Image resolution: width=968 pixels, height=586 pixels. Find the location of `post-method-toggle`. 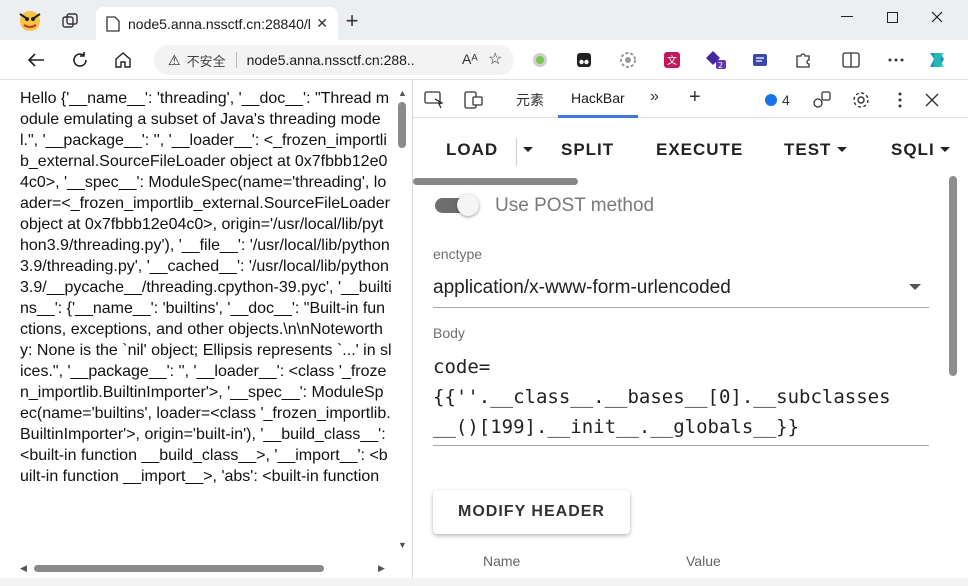

post-method-toggle is located at coordinates (458, 205).